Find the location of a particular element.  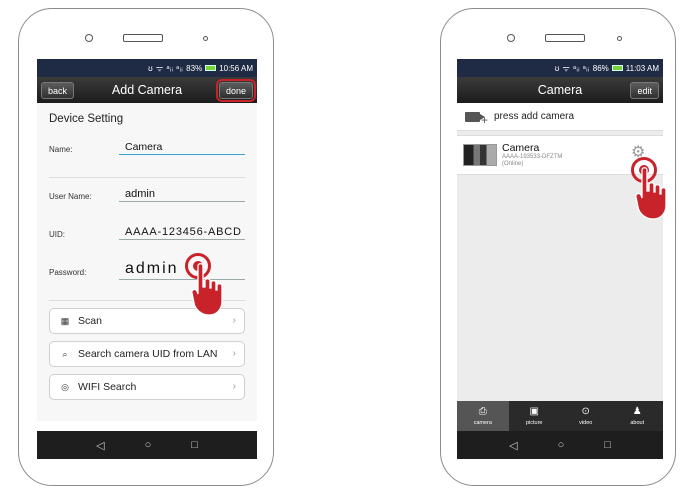

done-button: done is located at coordinates (236, 90).